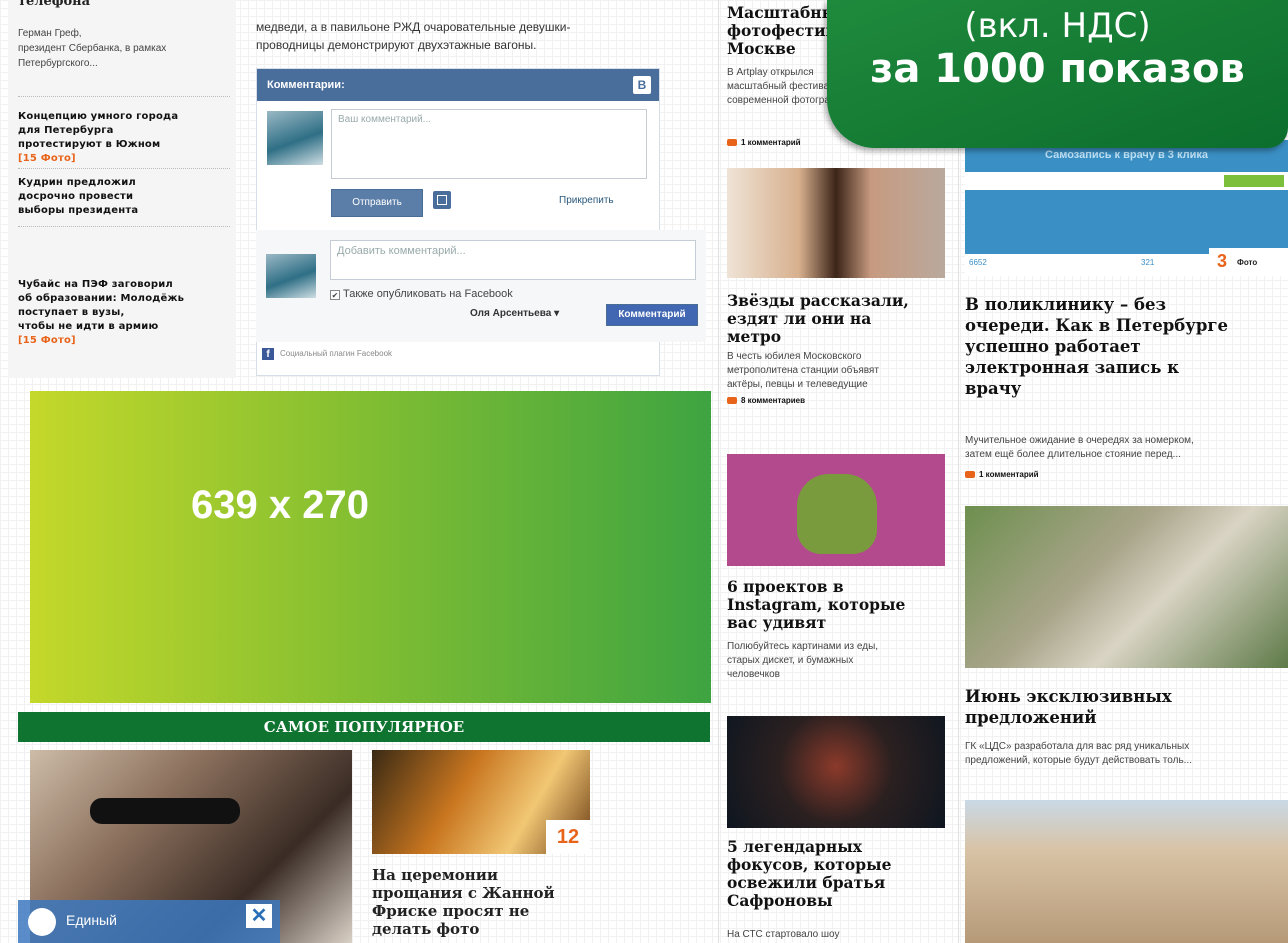 The image size is (1288, 943). What do you see at coordinates (421, 294) in the screenshot?
I see `post-to-facebook-checkbox: ✔ Также опубликовать на Facebook` at bounding box center [421, 294].